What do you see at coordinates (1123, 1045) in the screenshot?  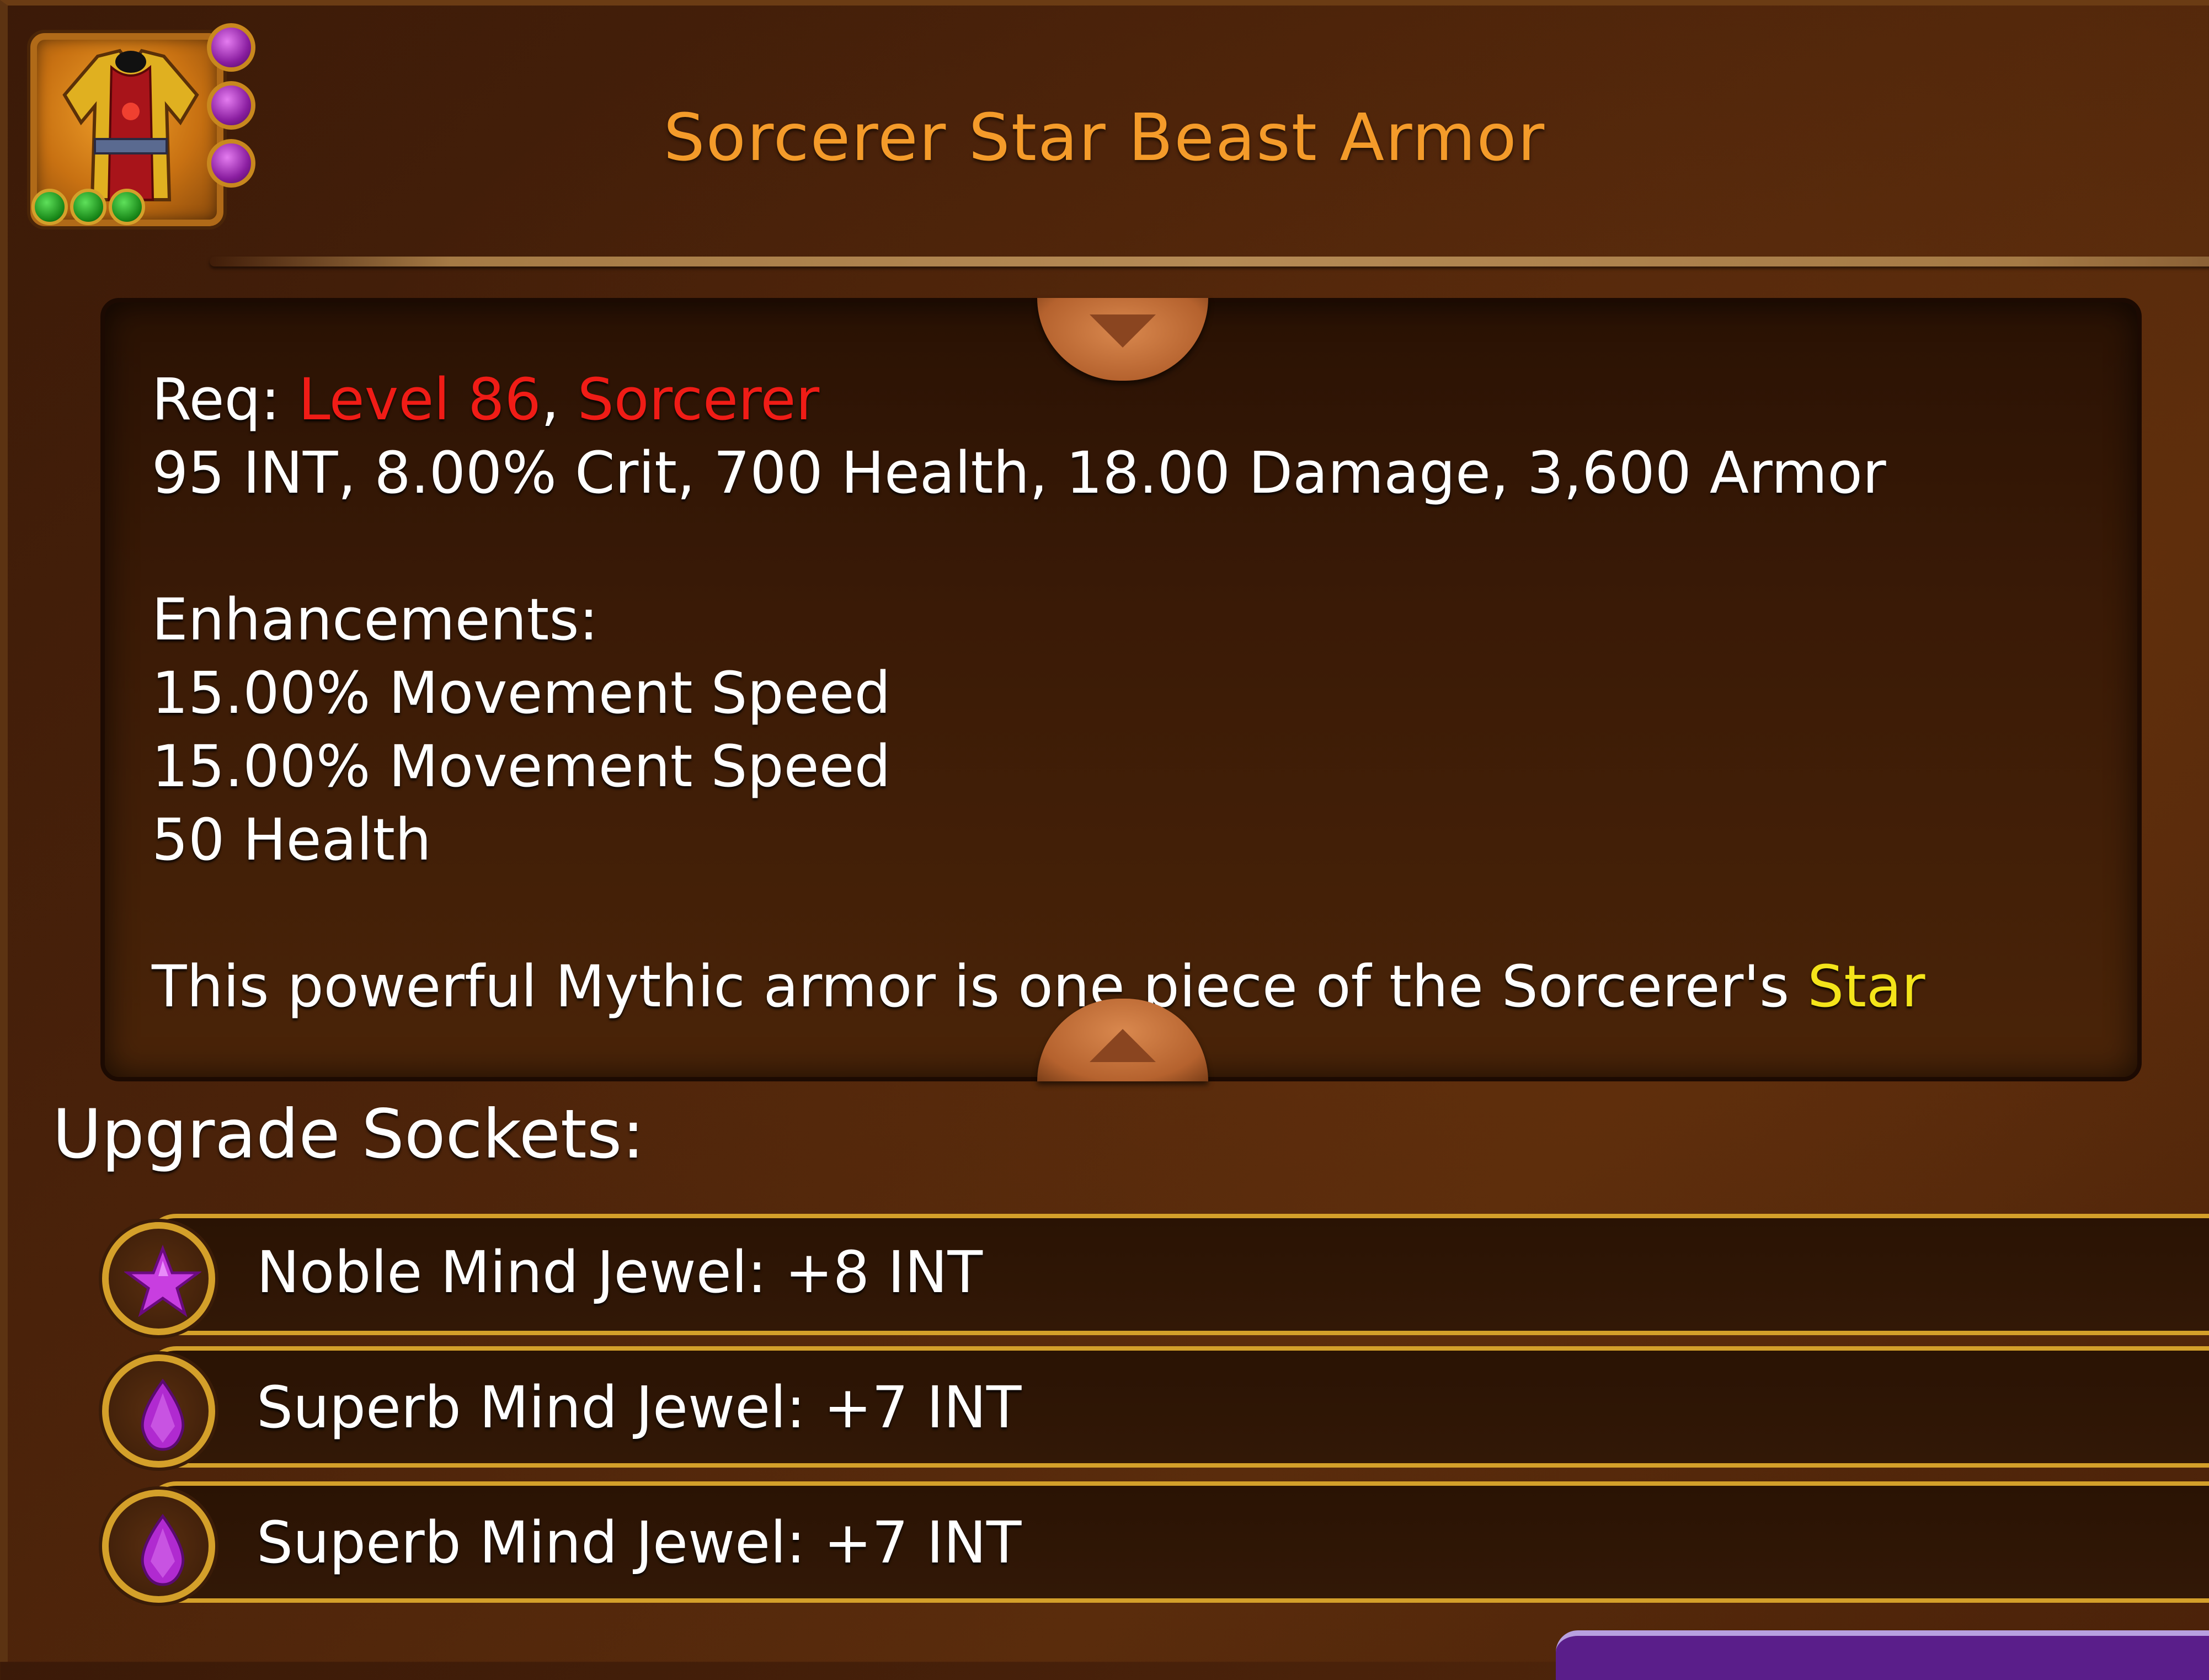 I see `chevron-up-icon` at bounding box center [1123, 1045].